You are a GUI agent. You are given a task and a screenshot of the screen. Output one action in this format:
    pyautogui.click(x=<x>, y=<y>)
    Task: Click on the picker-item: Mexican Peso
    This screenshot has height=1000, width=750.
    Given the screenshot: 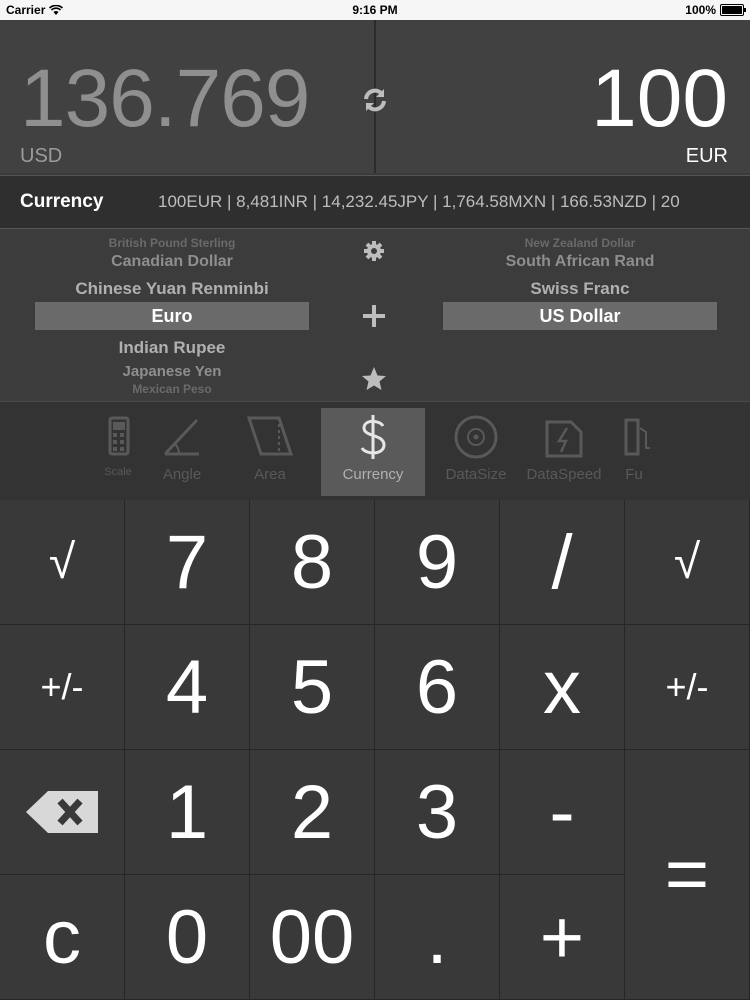 What is the action you would take?
    pyautogui.click(x=172, y=389)
    